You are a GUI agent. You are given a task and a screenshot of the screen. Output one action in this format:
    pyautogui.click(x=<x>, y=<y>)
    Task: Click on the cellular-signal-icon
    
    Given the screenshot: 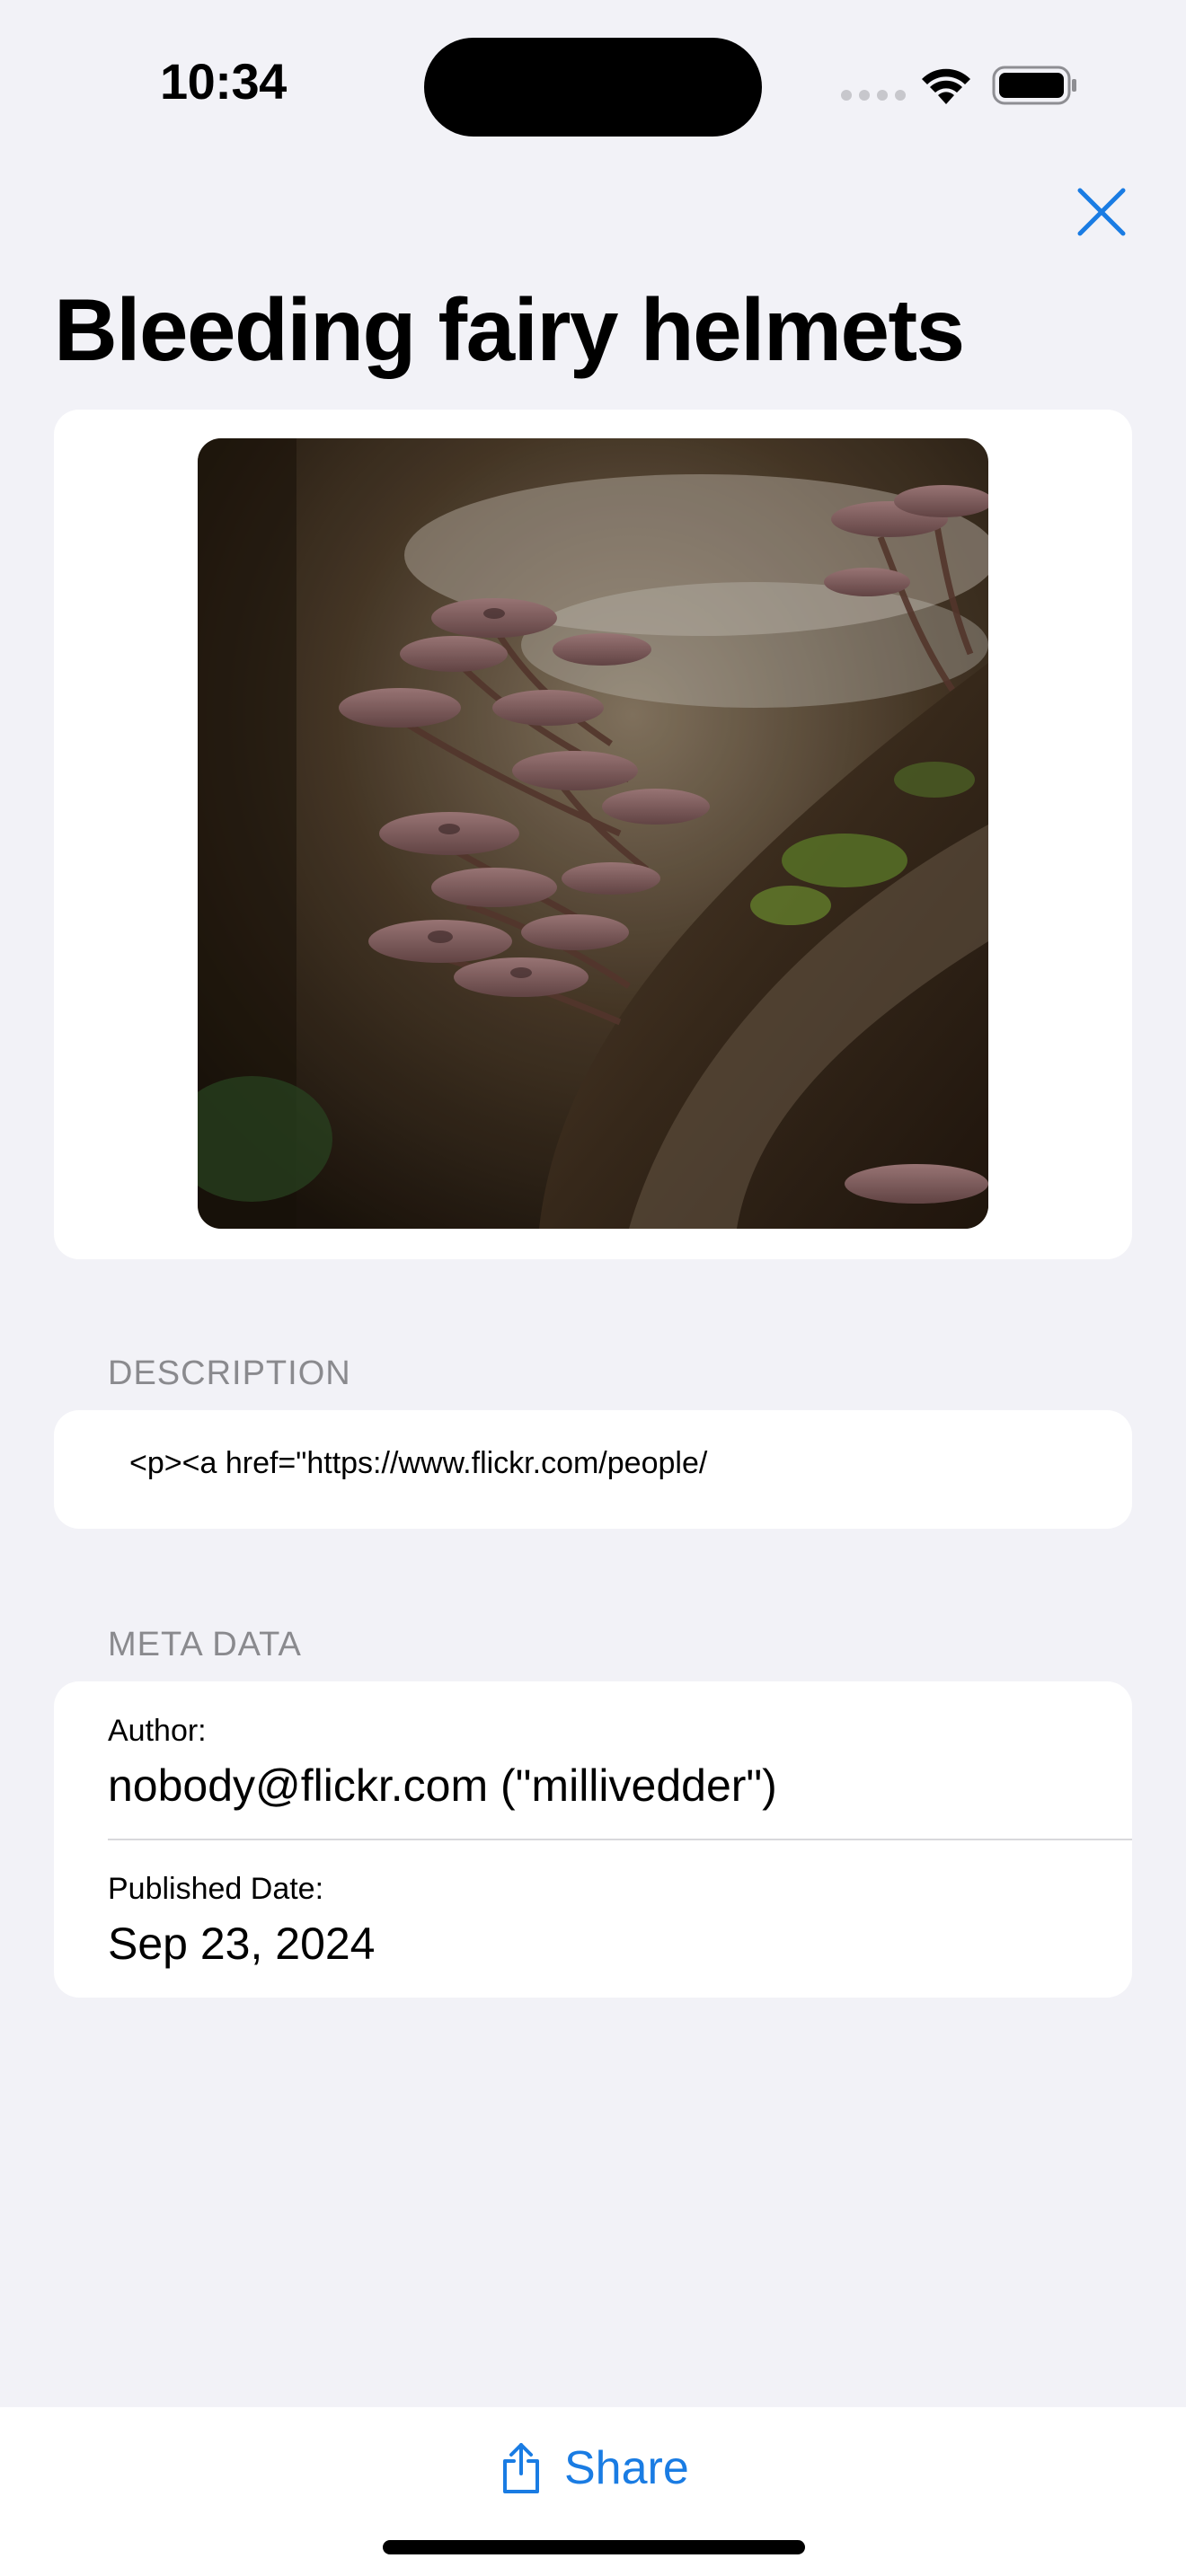 What is the action you would take?
    pyautogui.click(x=873, y=95)
    